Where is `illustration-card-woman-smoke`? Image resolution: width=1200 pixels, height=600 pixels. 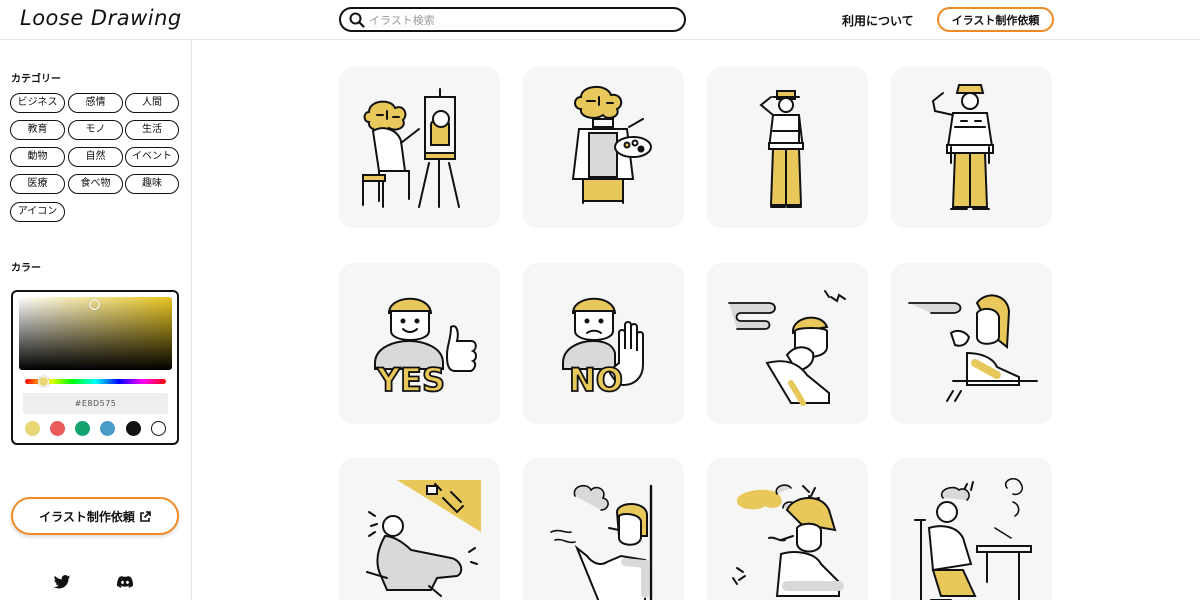
illustration-card-woman-smoke is located at coordinates (971, 343).